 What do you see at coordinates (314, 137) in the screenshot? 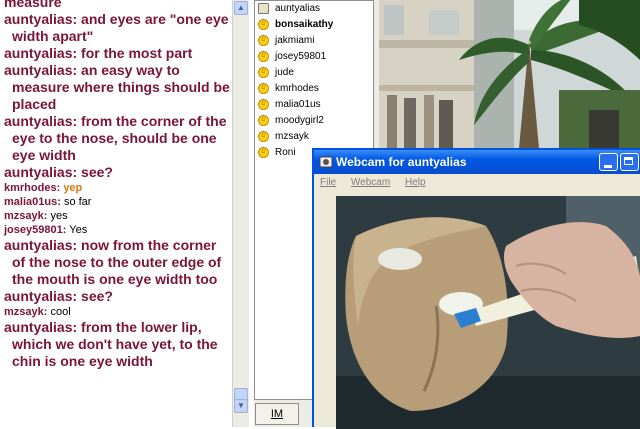
I see `user-list-item: ☺ mzsayk` at bounding box center [314, 137].